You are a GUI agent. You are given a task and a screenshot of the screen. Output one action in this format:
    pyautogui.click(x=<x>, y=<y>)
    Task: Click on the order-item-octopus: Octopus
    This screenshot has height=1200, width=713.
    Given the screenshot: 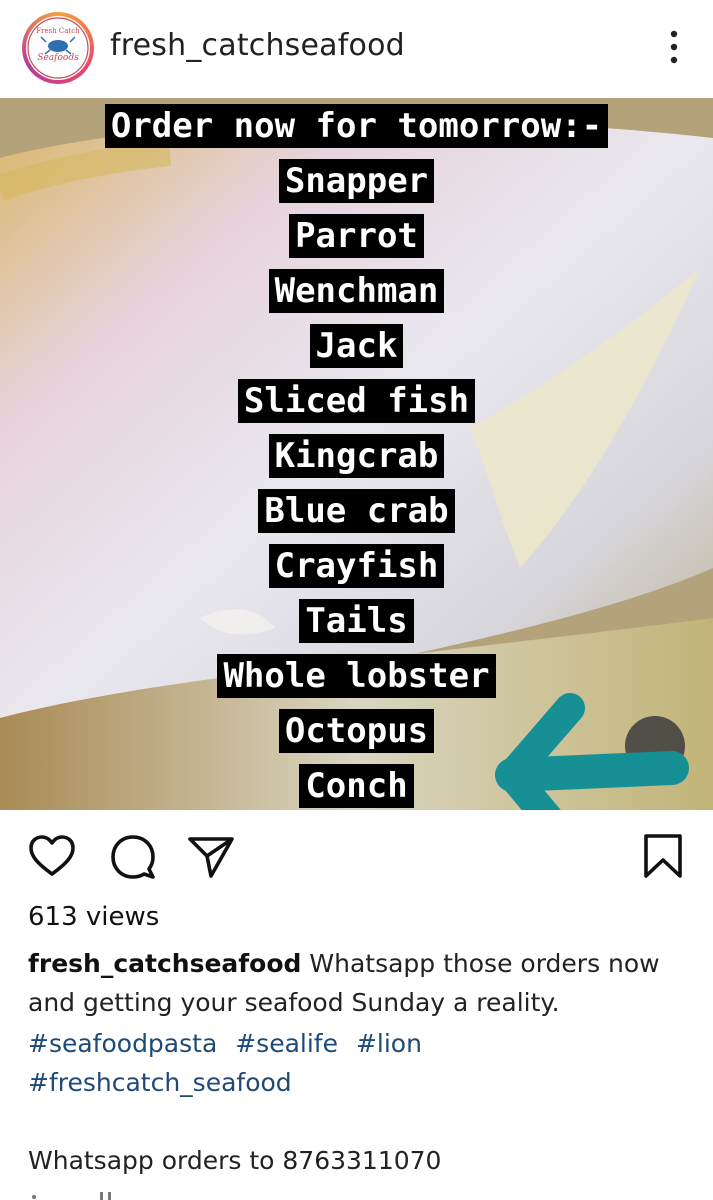 What is the action you would take?
    pyautogui.click(x=356, y=731)
    